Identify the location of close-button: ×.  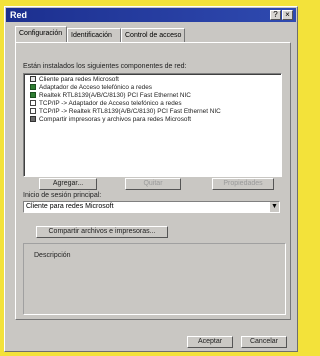
(287, 15).